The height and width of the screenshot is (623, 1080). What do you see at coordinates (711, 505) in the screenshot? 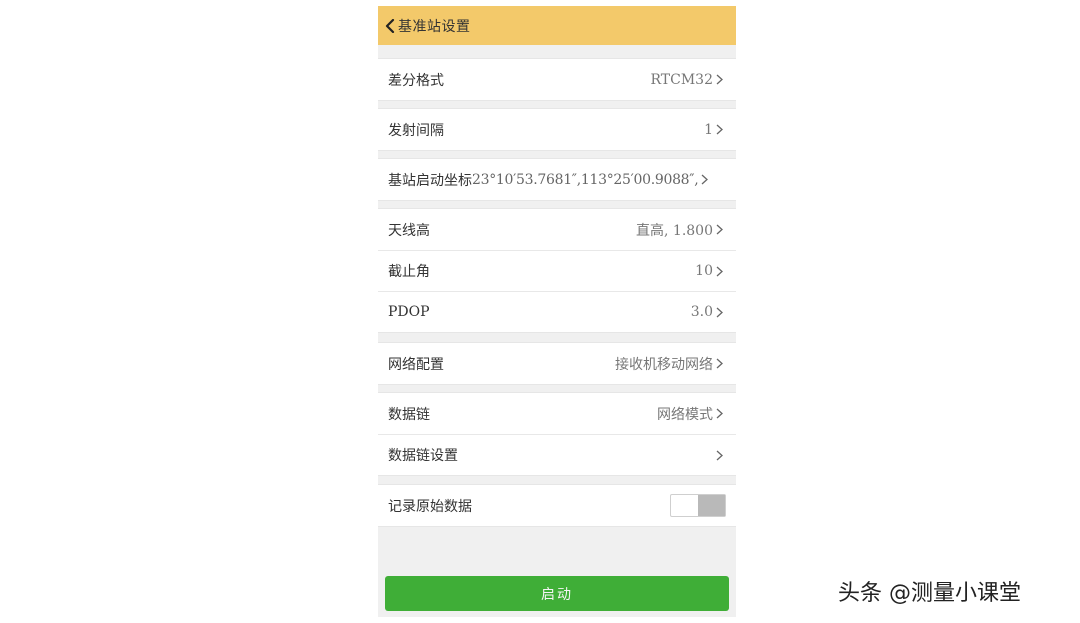
I see `toggle-off-segment` at bounding box center [711, 505].